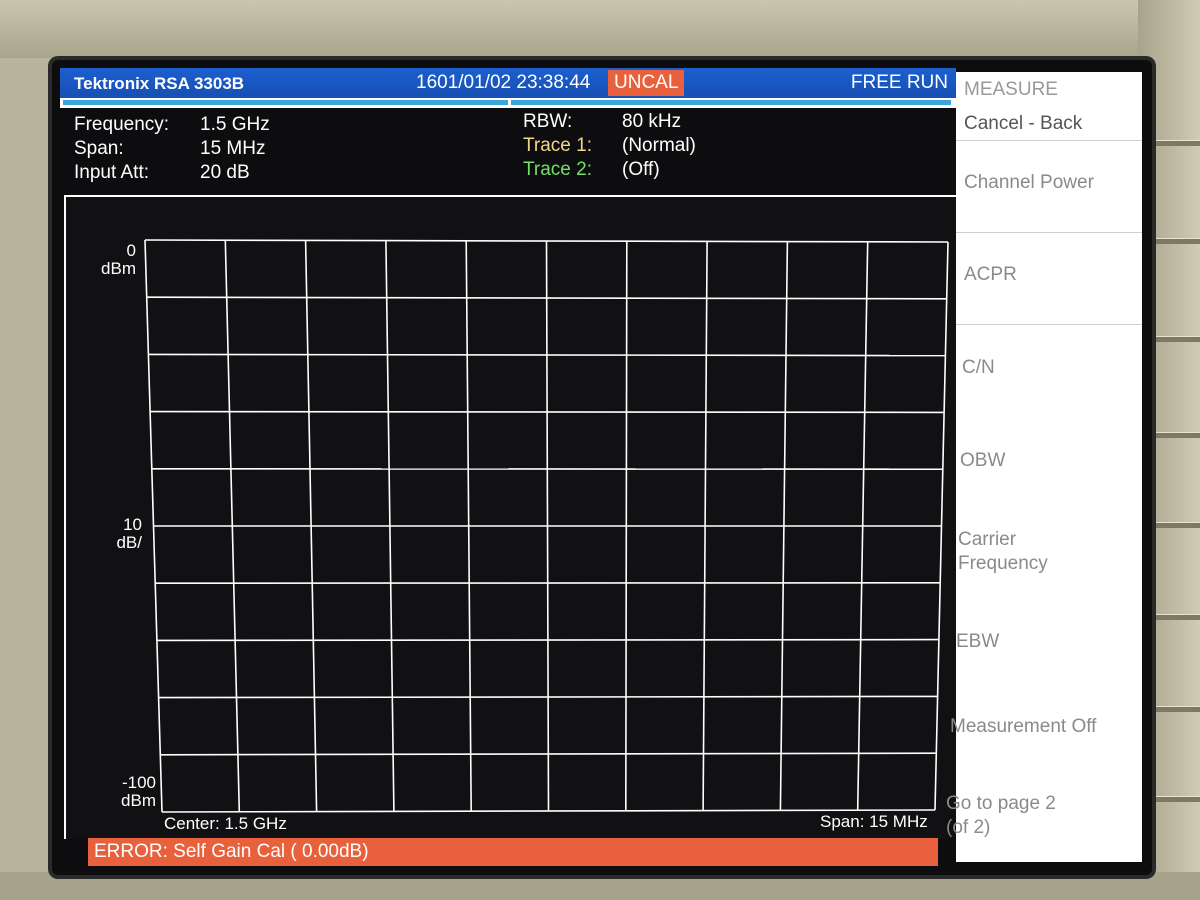 This screenshot has width=1200, height=900. I want to click on y-axis-top: 0 dBm, so click(106, 260).